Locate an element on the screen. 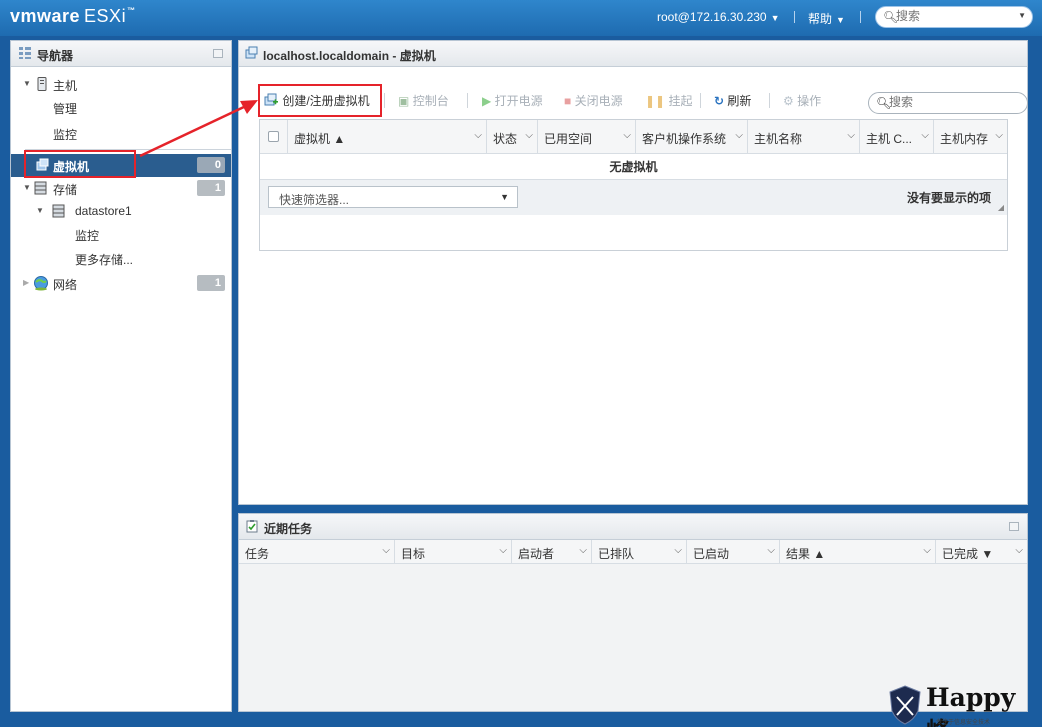 The height and width of the screenshot is (727, 1042). suspend-button: ❚❚ 挂起 is located at coordinates (668, 100).